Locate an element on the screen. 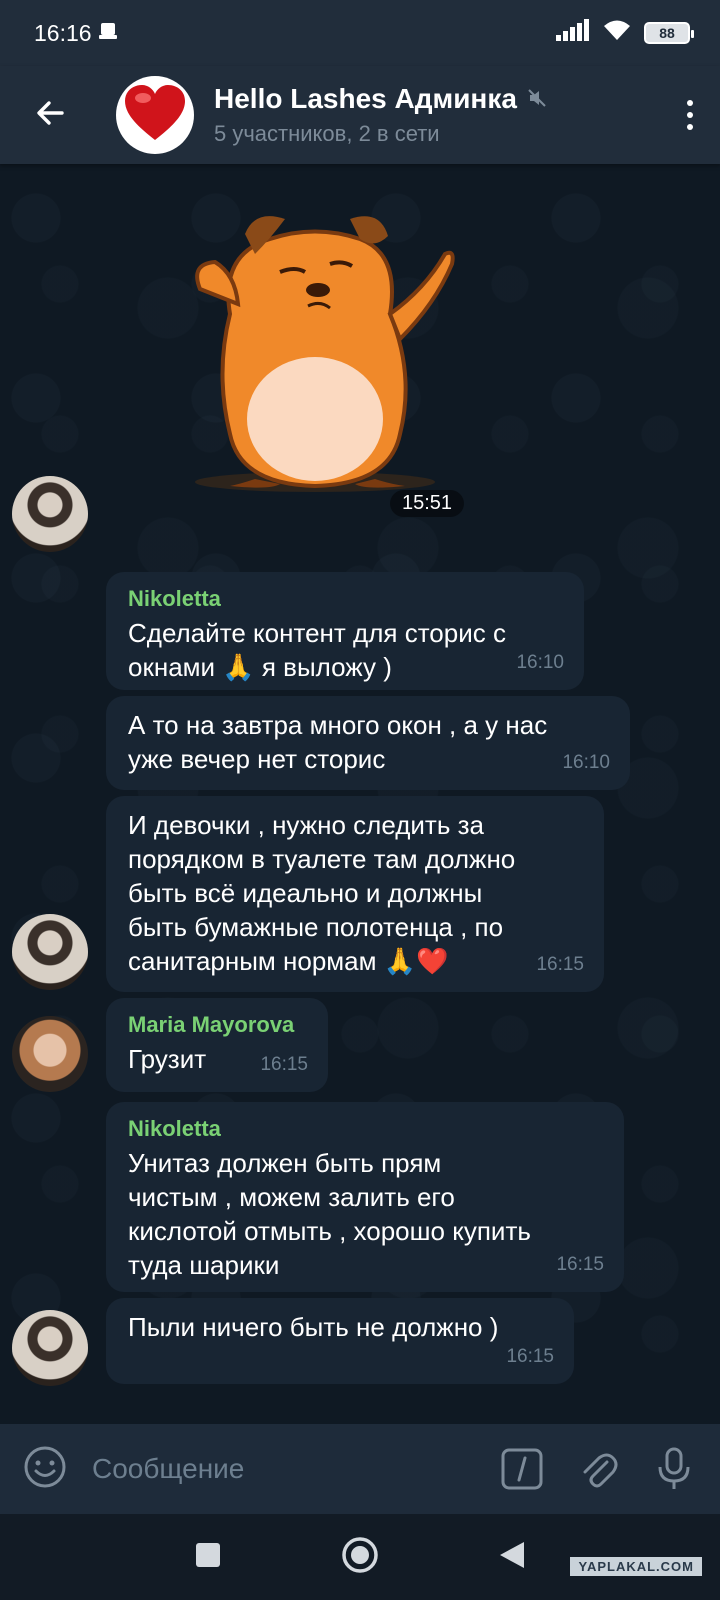  chat-title: Hello Lashes Админка is located at coordinates (365, 98).